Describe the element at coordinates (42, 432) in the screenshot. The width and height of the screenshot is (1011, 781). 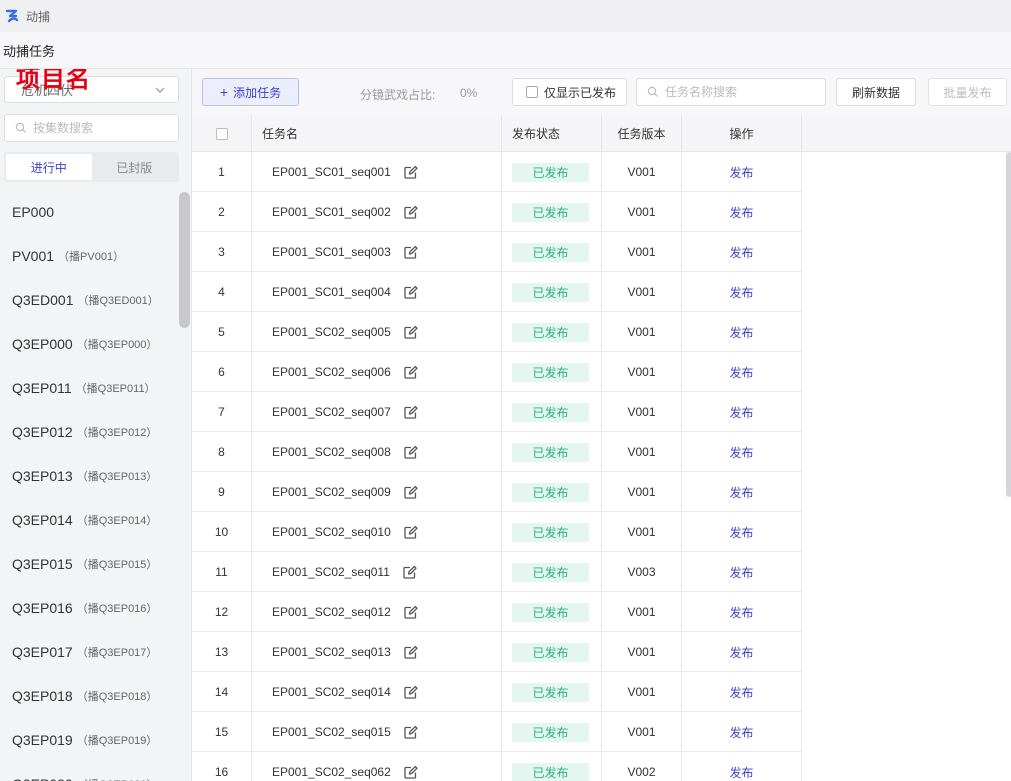
I see `episode-name: Q3EP012` at that location.